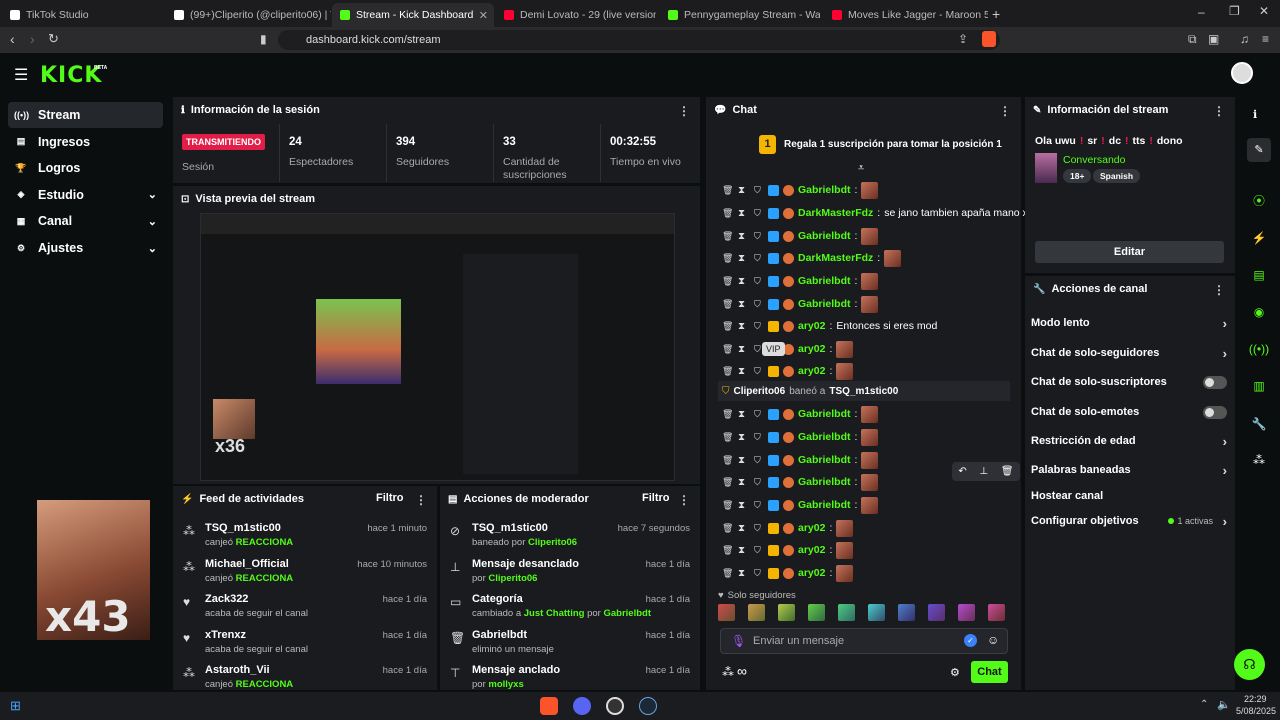  Describe the element at coordinates (989, 672) in the screenshot. I see `chat-send-button: Chat` at that location.